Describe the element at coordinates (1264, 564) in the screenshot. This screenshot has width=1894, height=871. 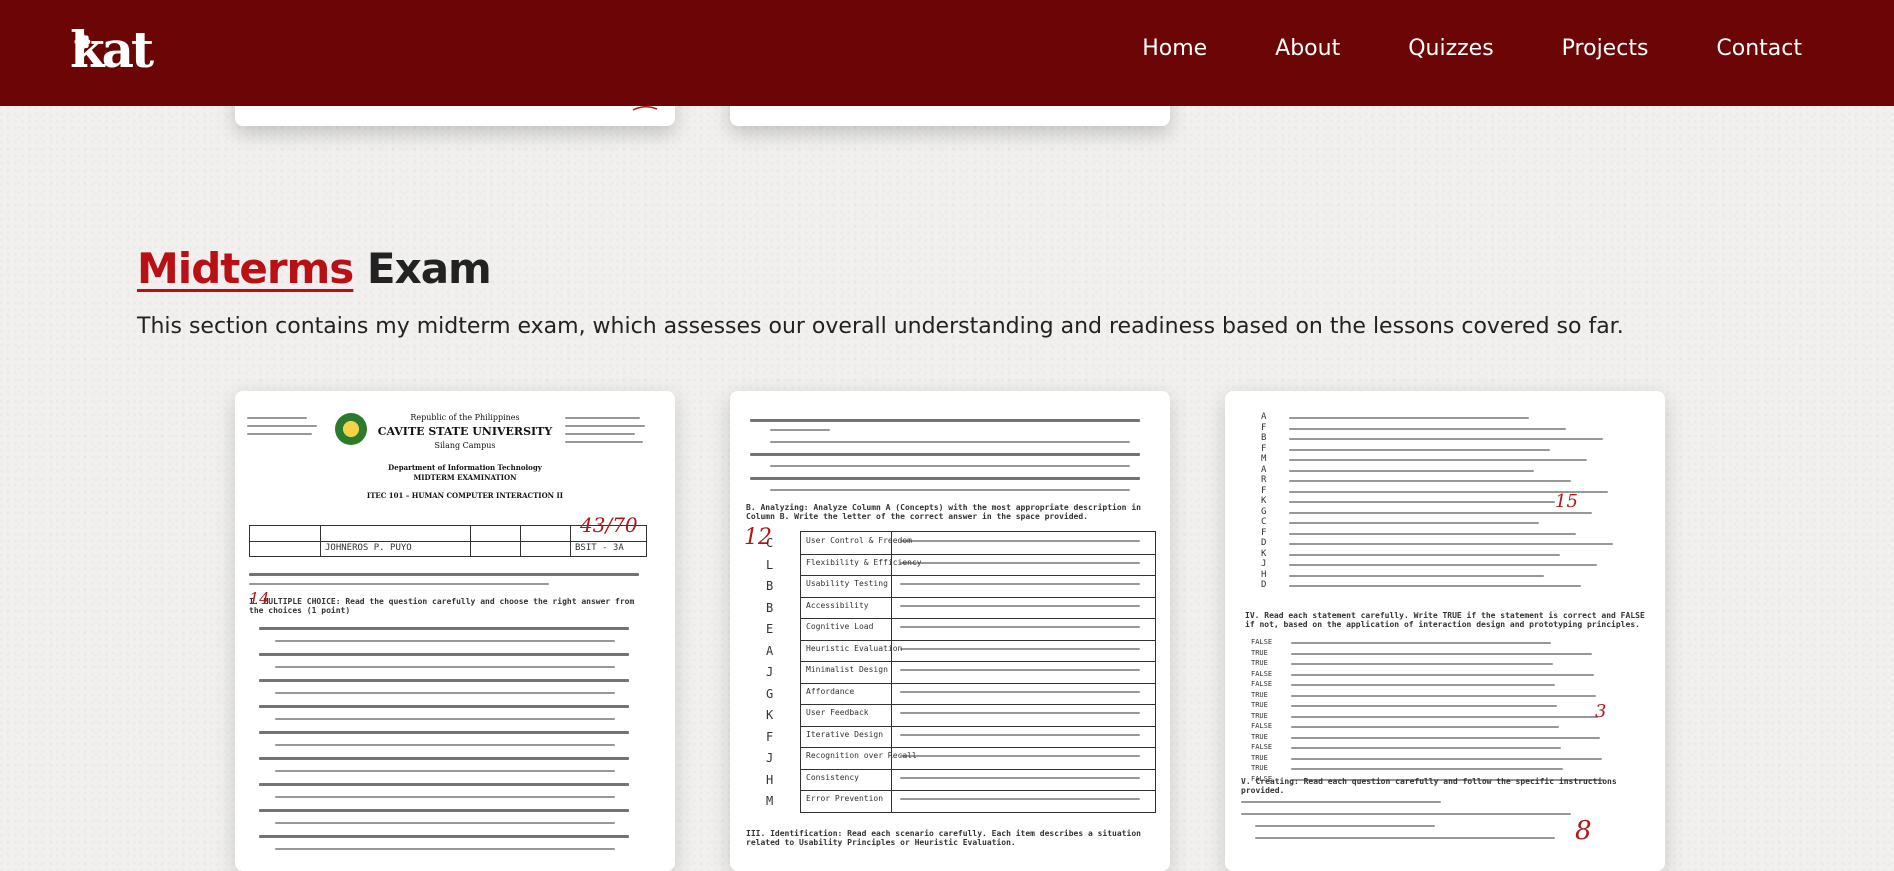
I see `handwritten-answer: J` at that location.